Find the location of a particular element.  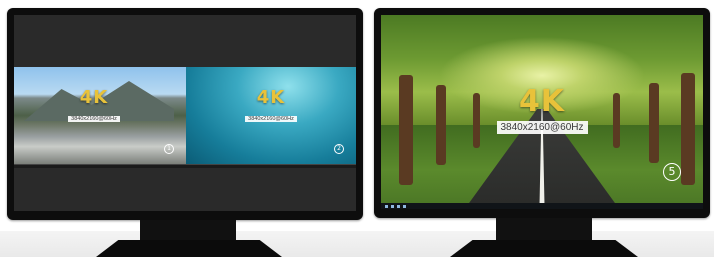

circled-number-icon: 5 is located at coordinates (672, 172).